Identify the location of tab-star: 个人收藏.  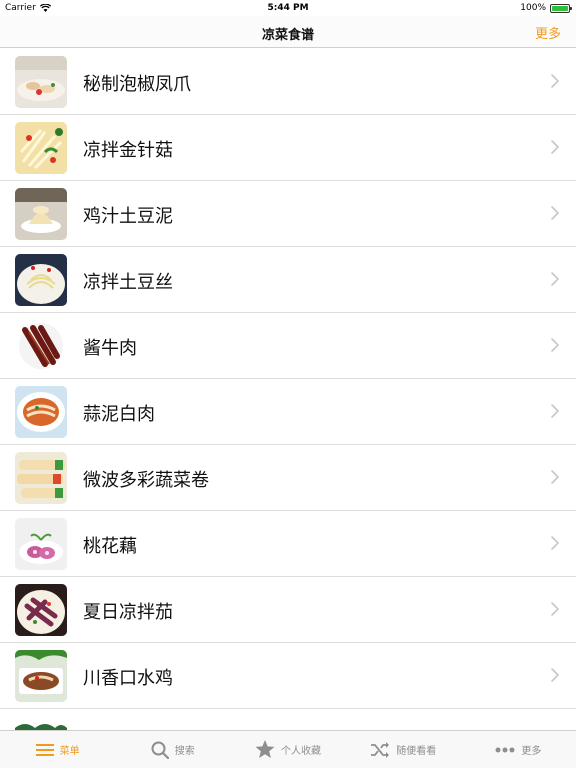
(287, 749).